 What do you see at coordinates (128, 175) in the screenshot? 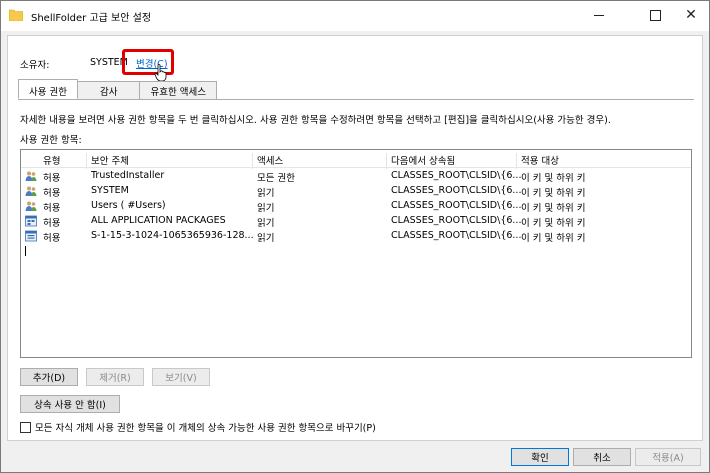
I see `row-principal: TrustedInstaller` at bounding box center [128, 175].